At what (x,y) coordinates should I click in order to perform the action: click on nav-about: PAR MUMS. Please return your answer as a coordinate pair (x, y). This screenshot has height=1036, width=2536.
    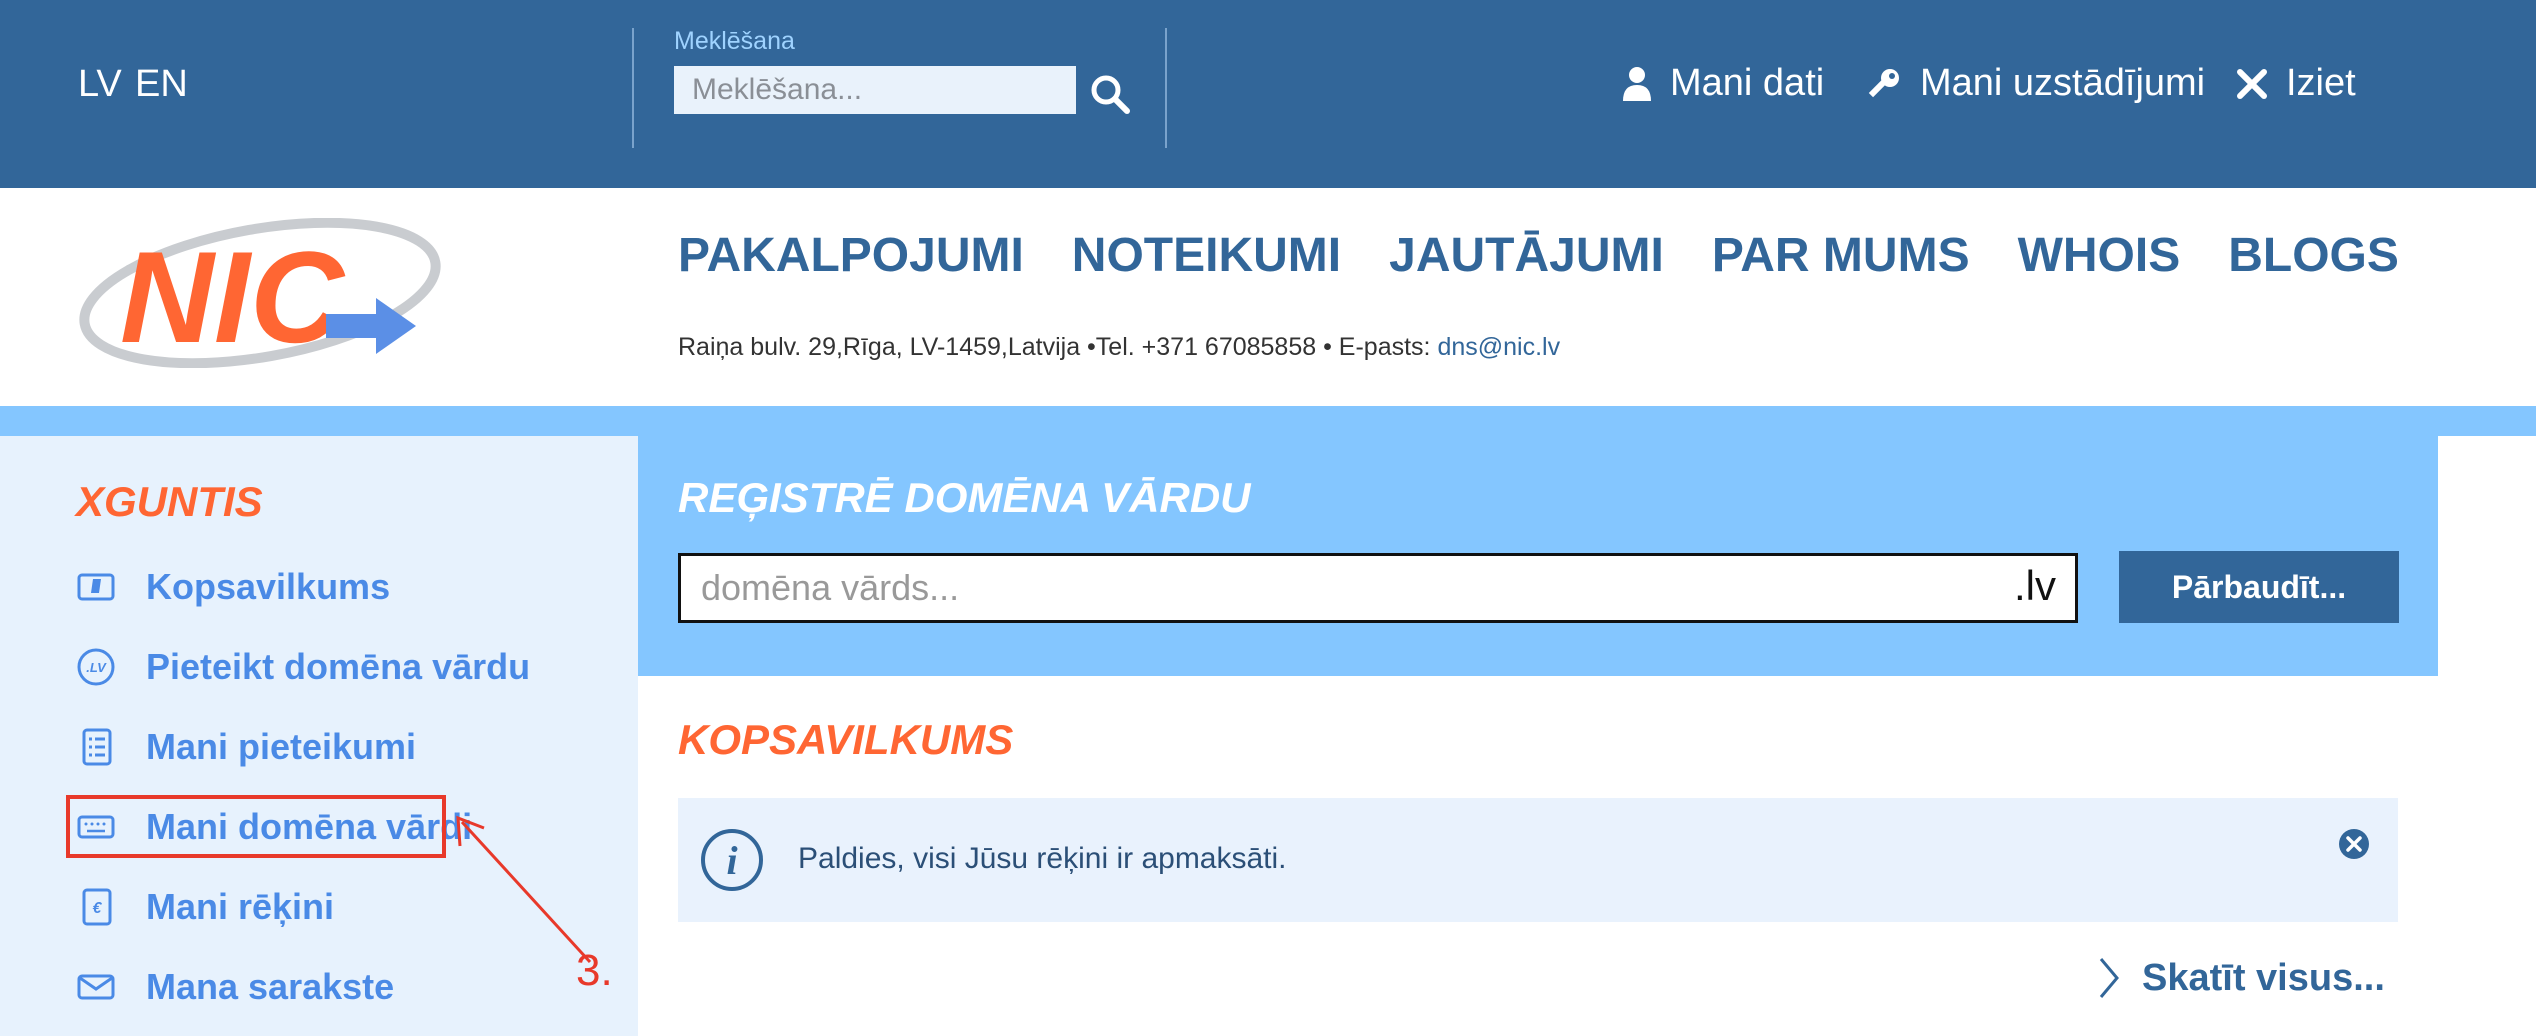
    Looking at the image, I should click on (1841, 255).